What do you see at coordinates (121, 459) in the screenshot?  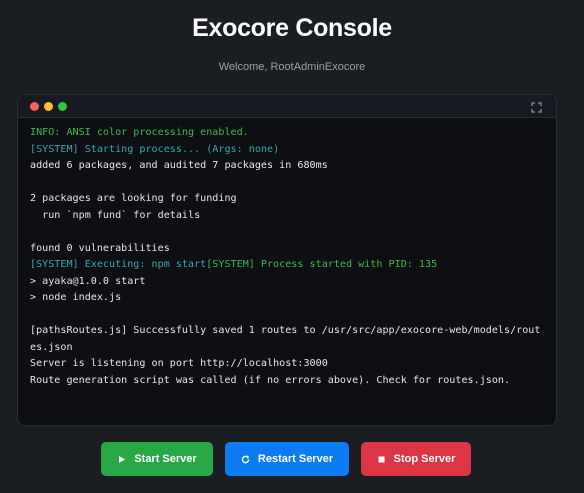 I see `play-icon` at bounding box center [121, 459].